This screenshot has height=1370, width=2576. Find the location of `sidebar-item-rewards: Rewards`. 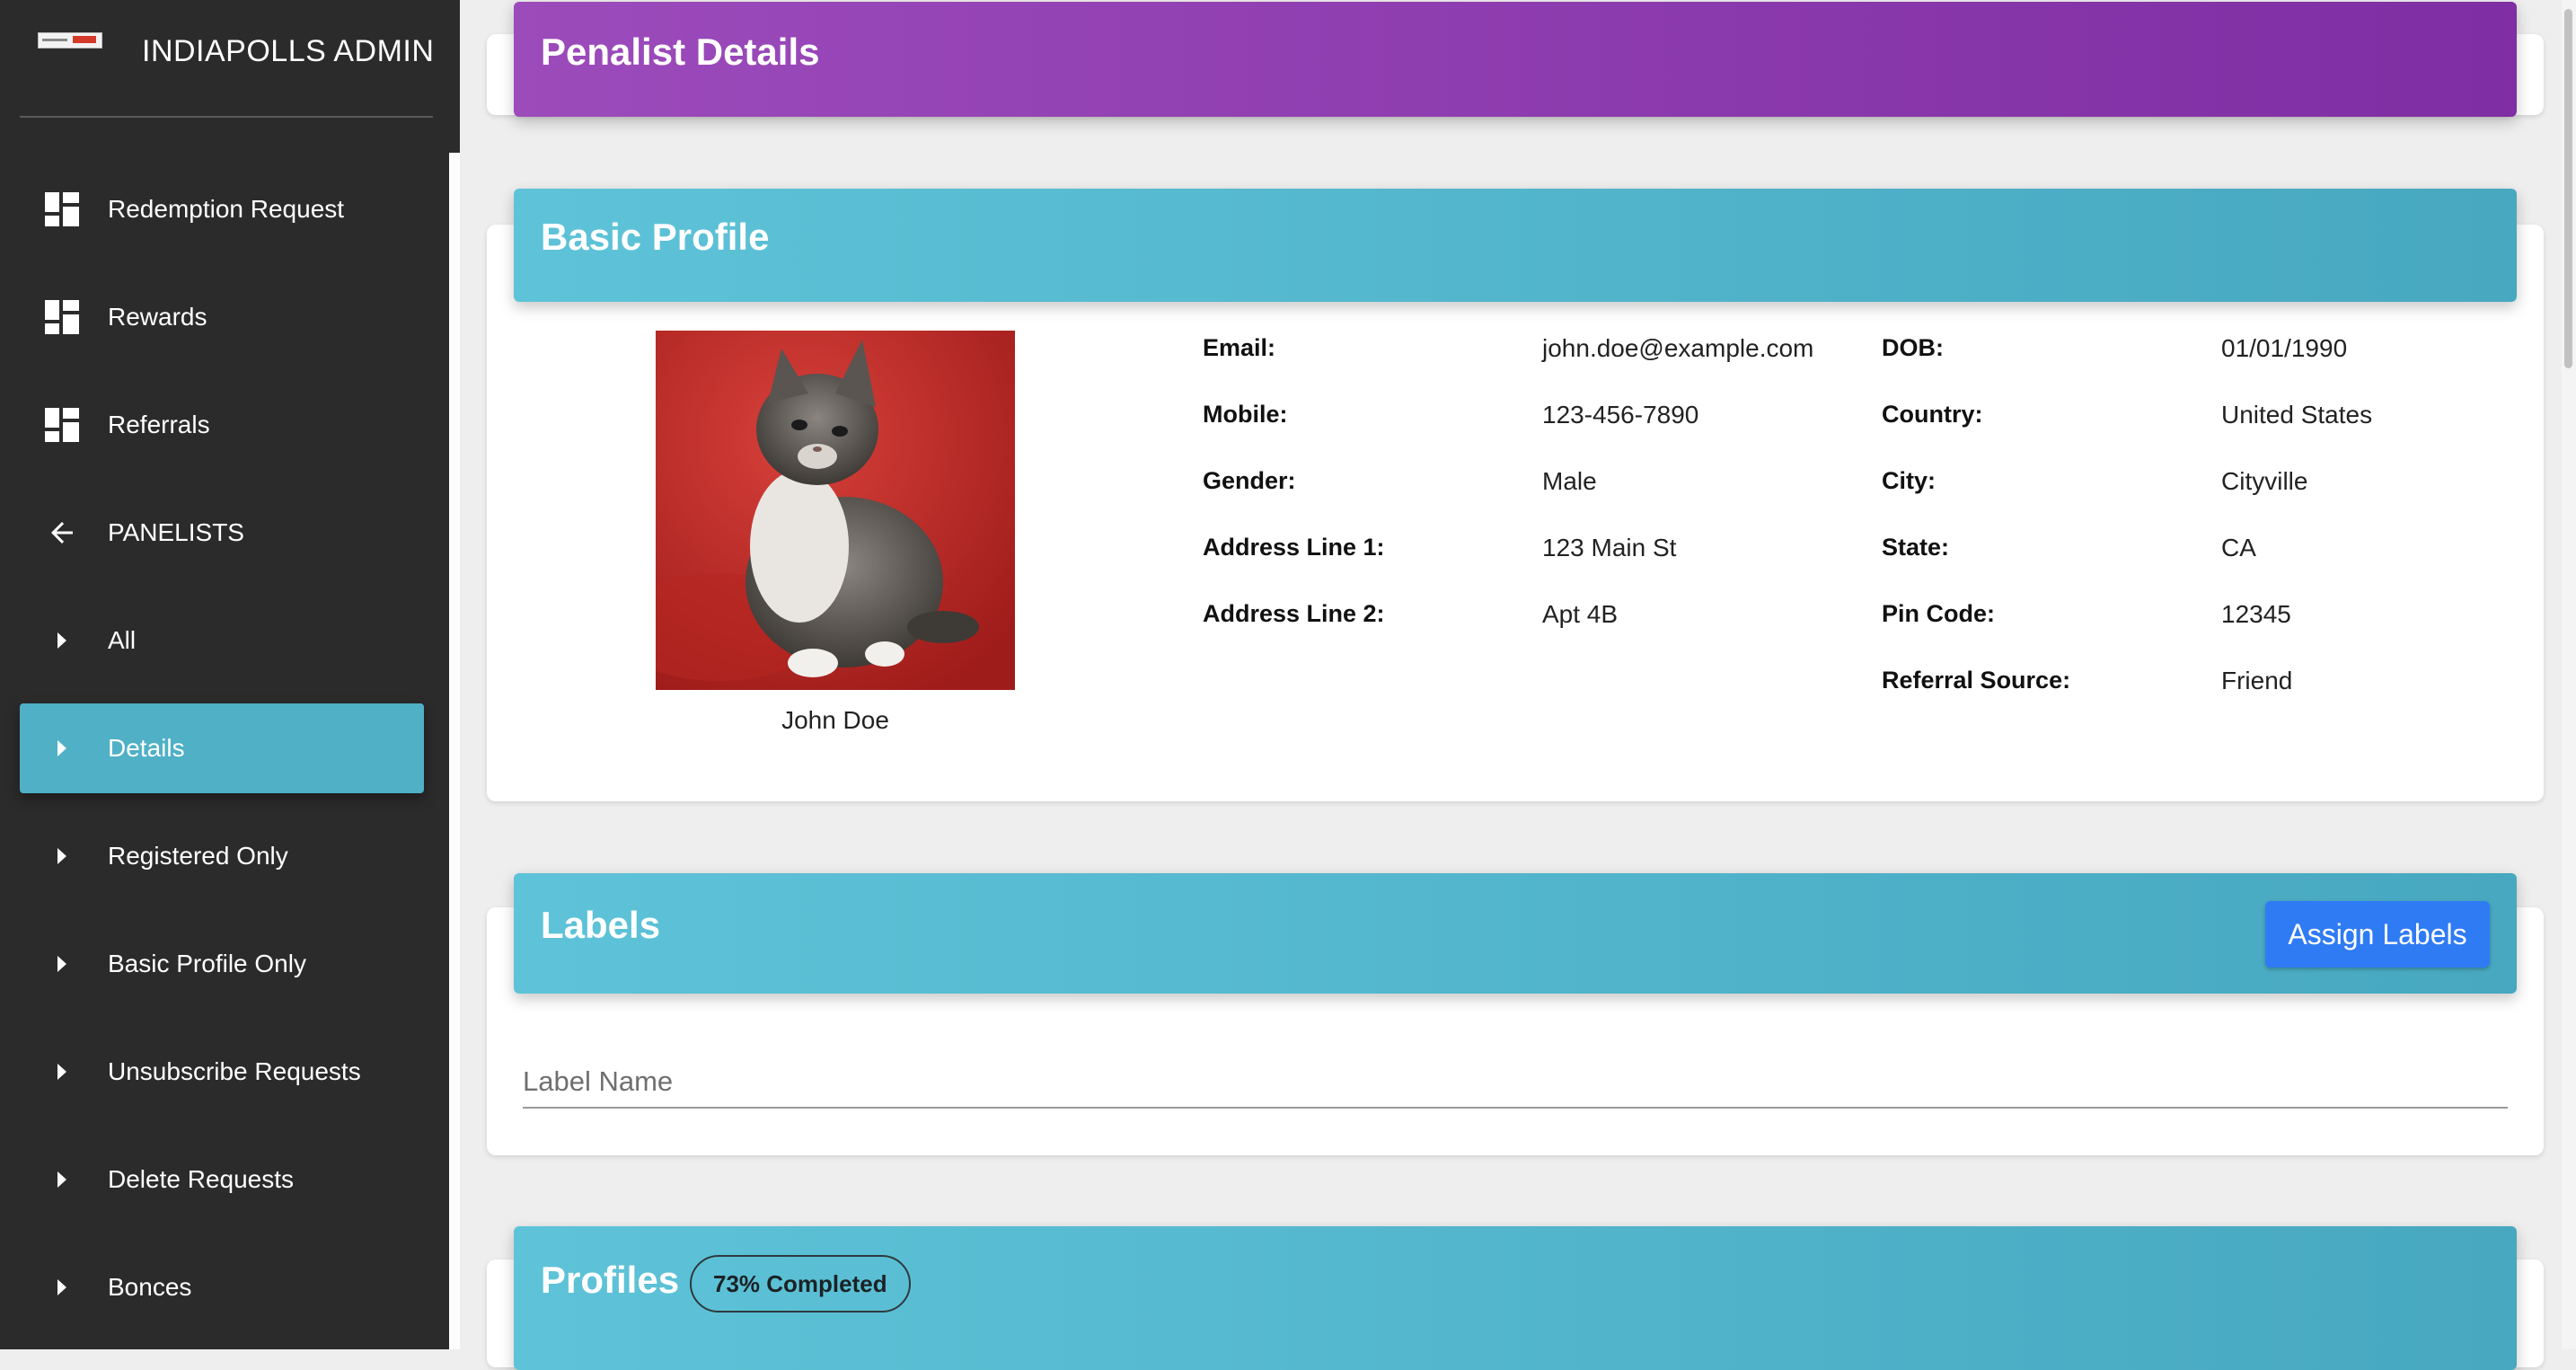

sidebar-item-rewards: Rewards is located at coordinates (222, 317).